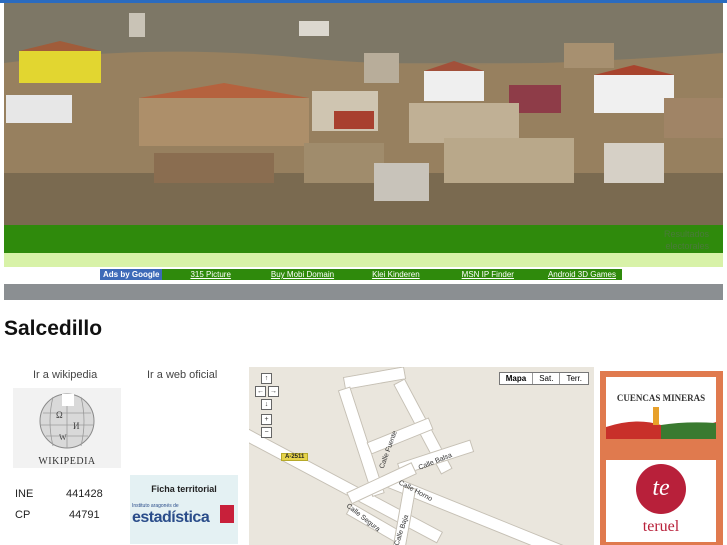 The image size is (727, 545). I want to click on pan-right-icon: →, so click(273, 391).